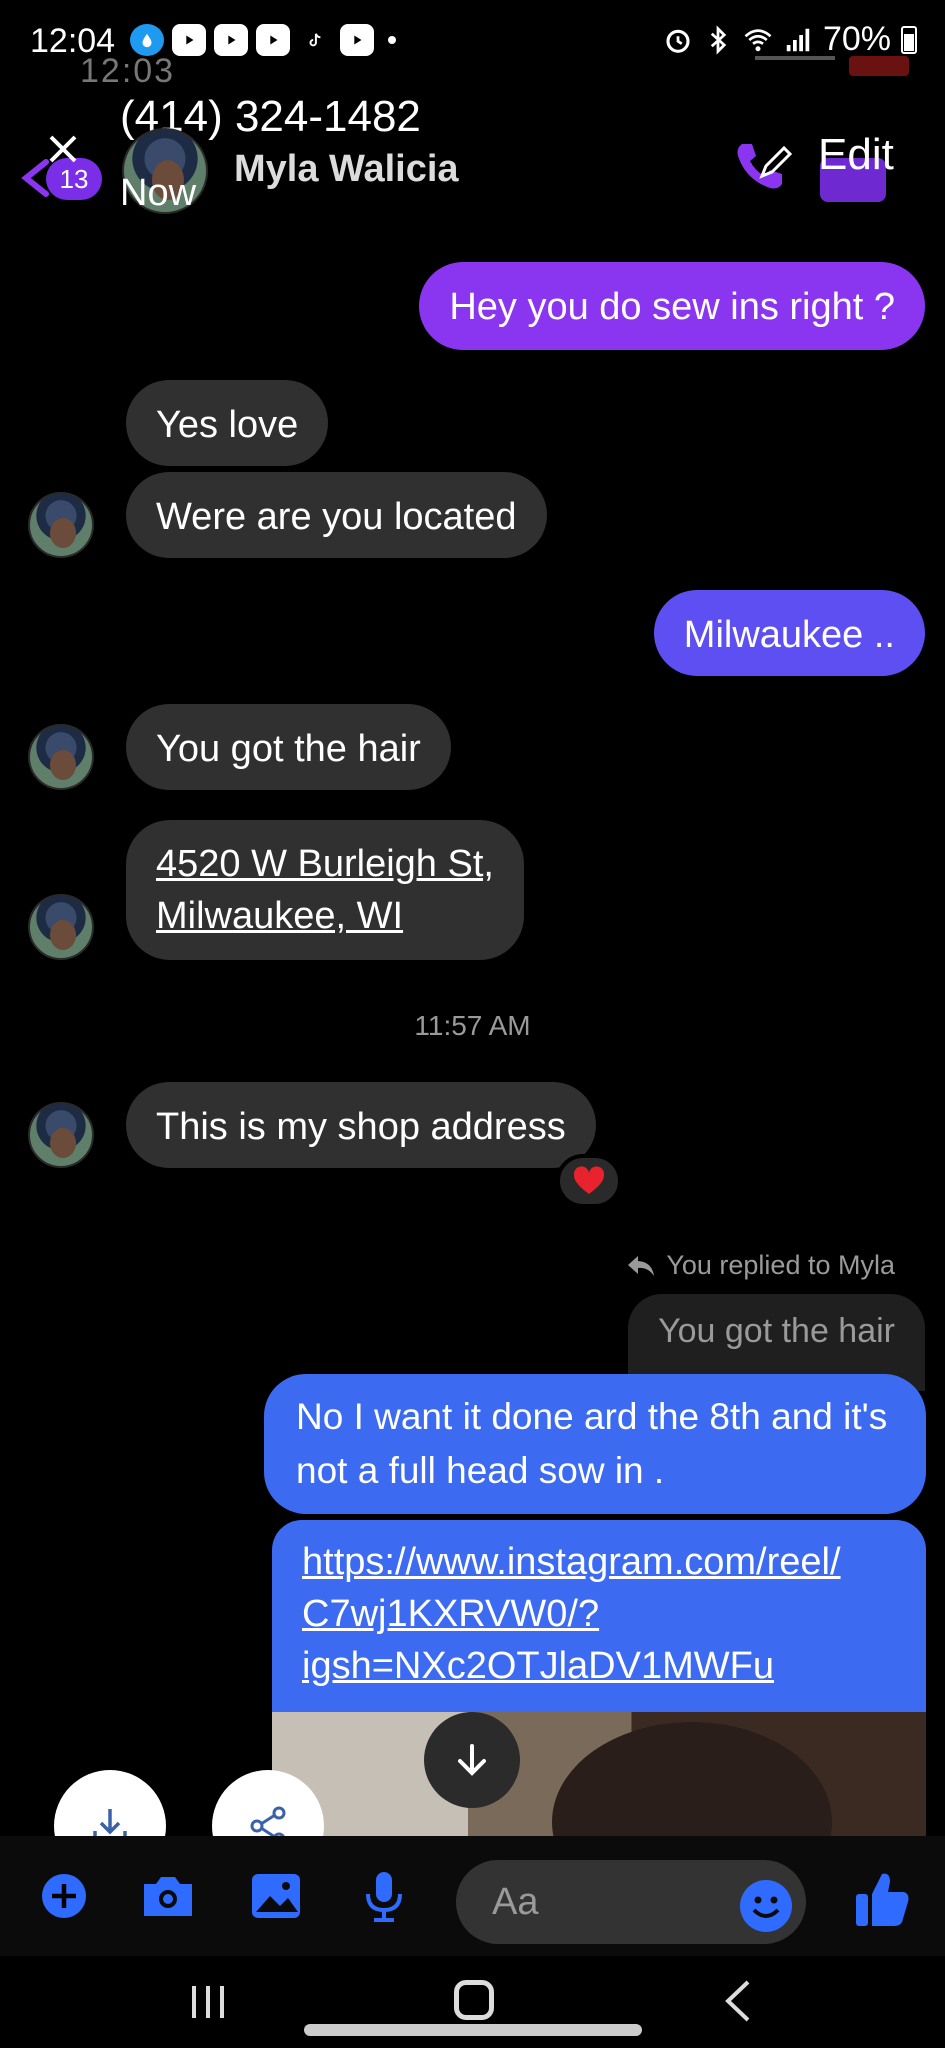 This screenshot has height=2048, width=945. I want to click on recents-icon, so click(208, 2002).